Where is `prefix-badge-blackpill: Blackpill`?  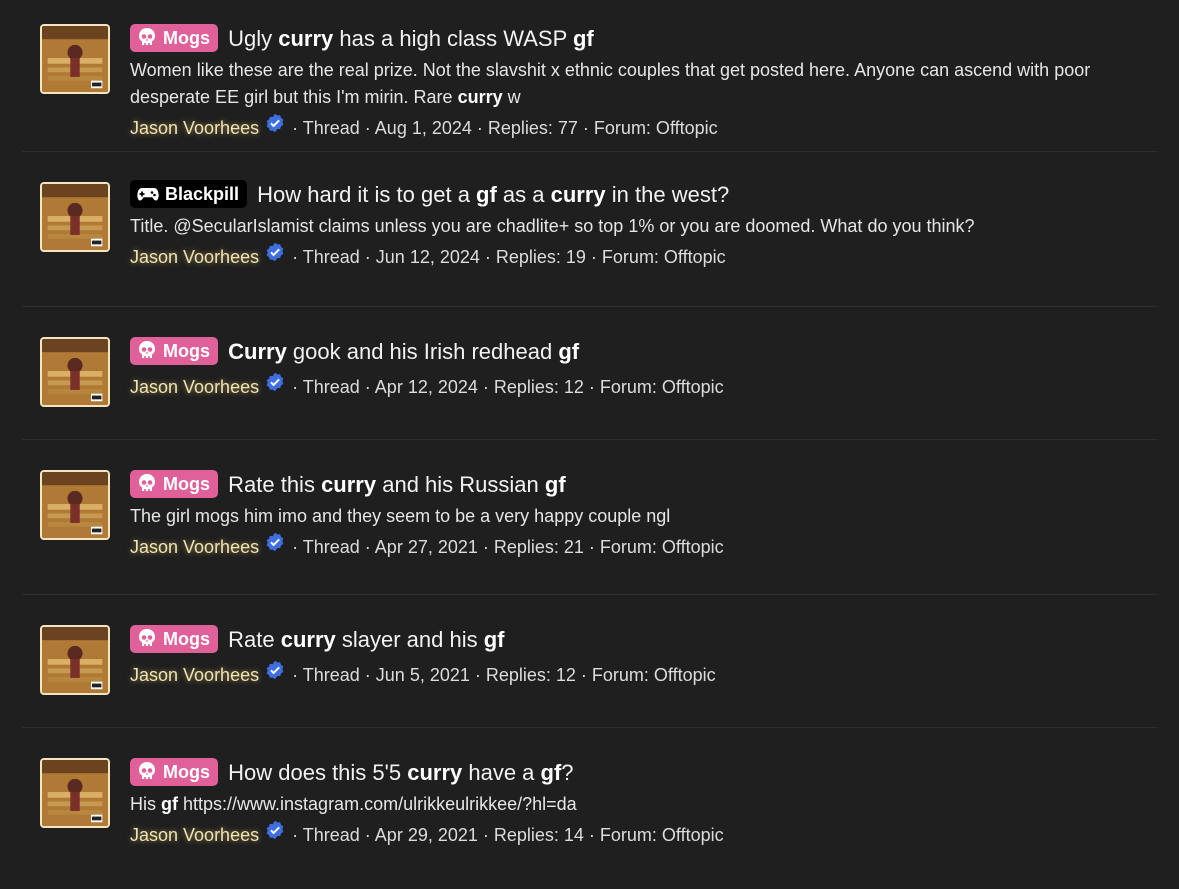 prefix-badge-blackpill: Blackpill is located at coordinates (189, 195).